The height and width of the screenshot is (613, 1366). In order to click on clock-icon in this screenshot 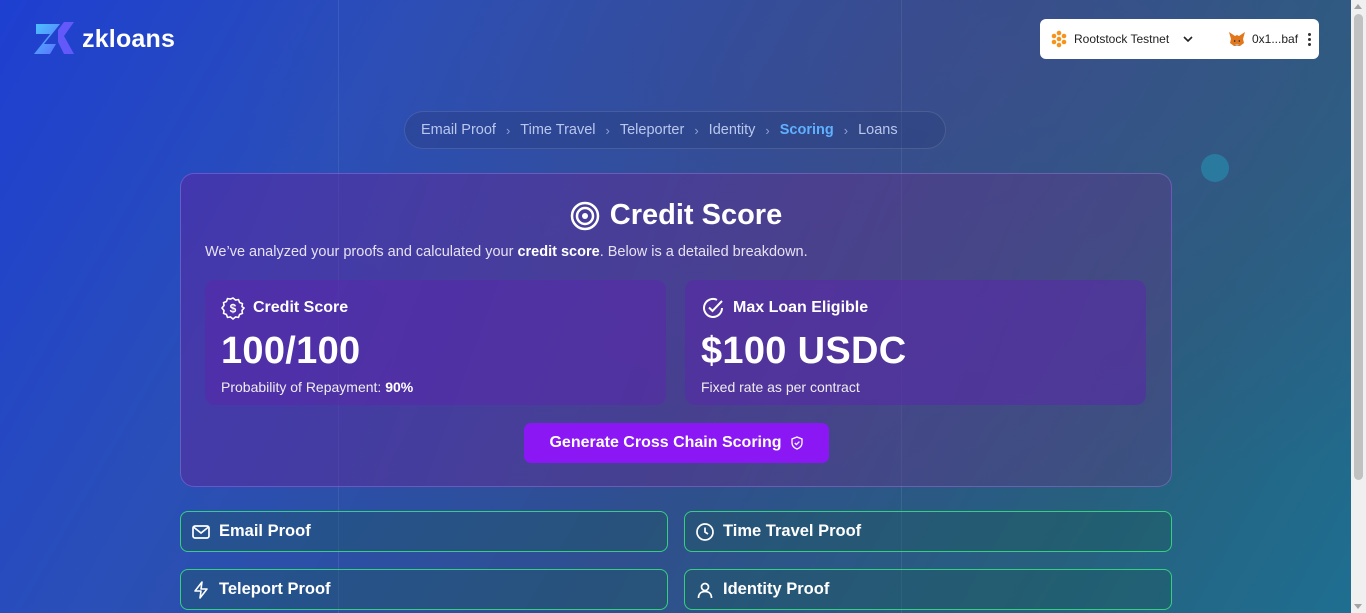, I will do `click(705, 531)`.